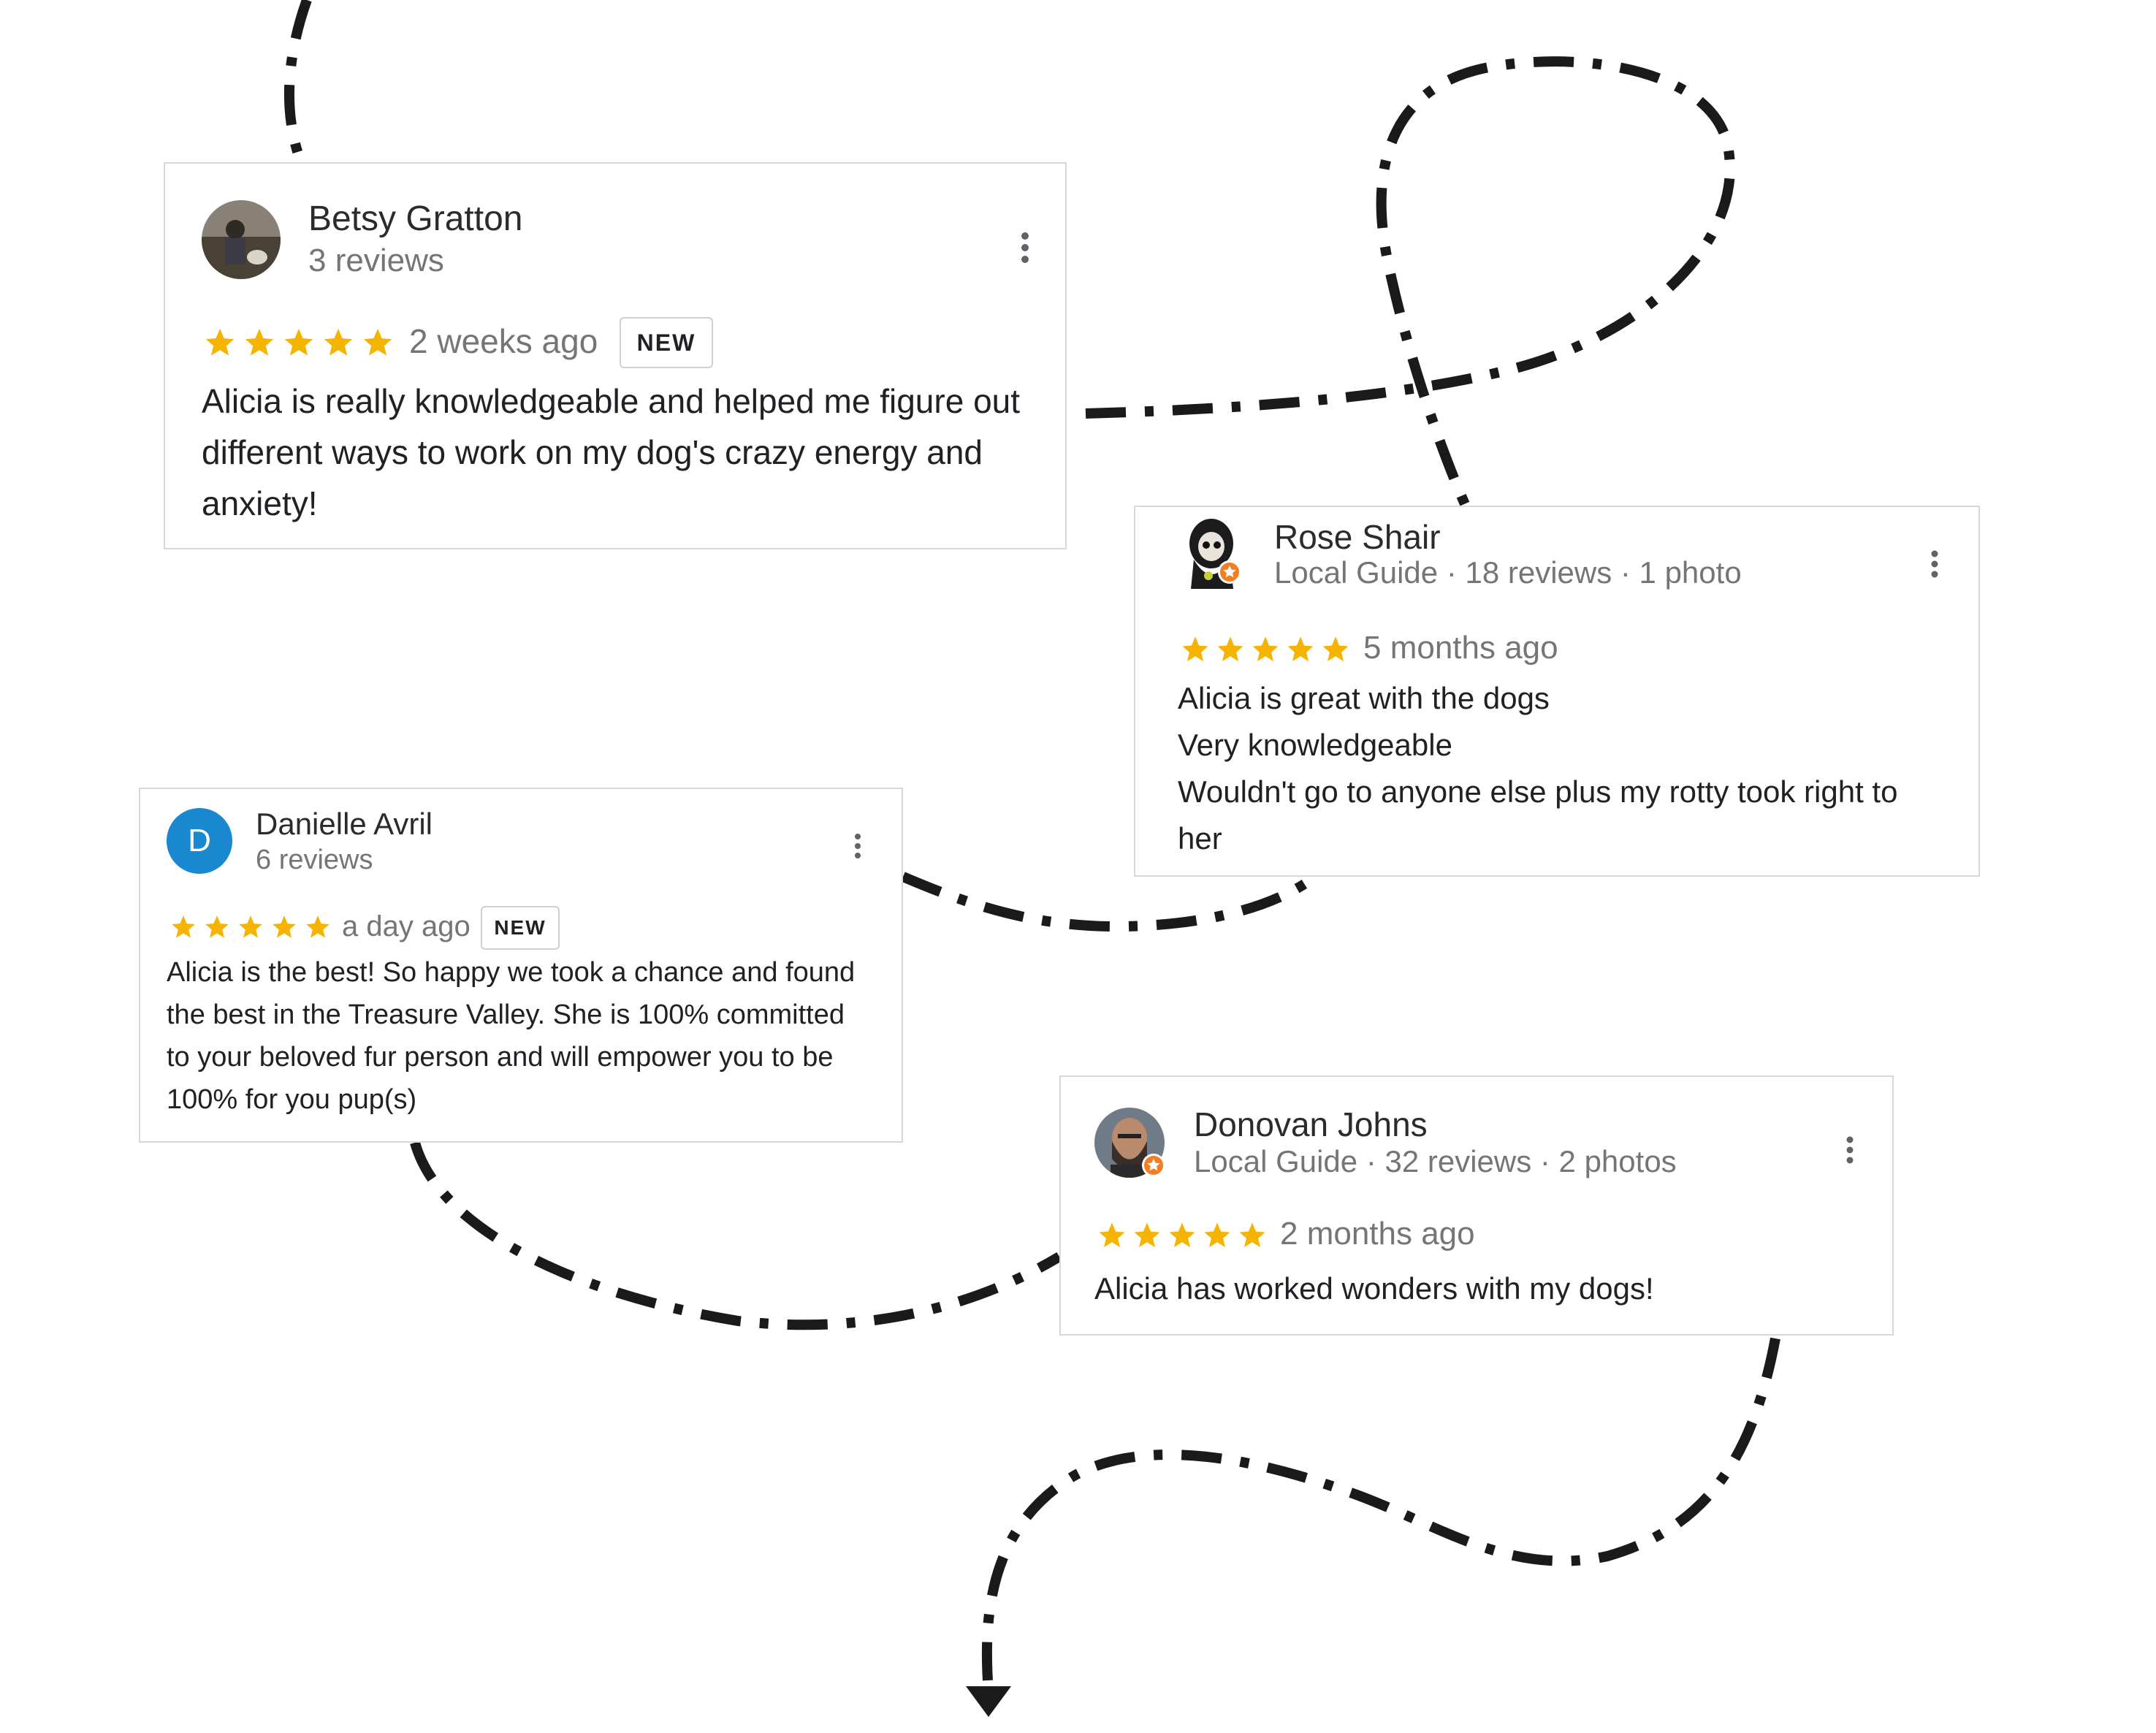 Image resolution: width=2156 pixels, height=1733 pixels. What do you see at coordinates (1377, 1234) in the screenshot?
I see `review-time: 2 months ago` at bounding box center [1377, 1234].